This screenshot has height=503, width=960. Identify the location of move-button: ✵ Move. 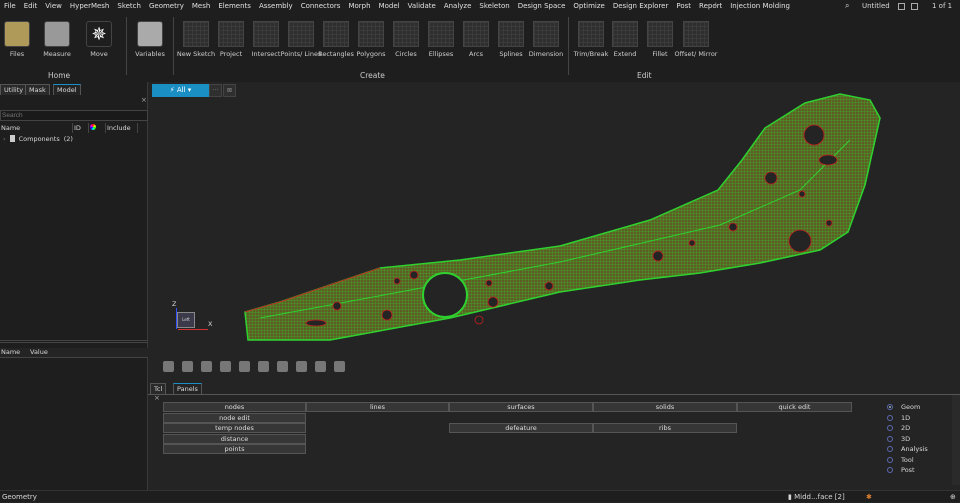
(99, 39).